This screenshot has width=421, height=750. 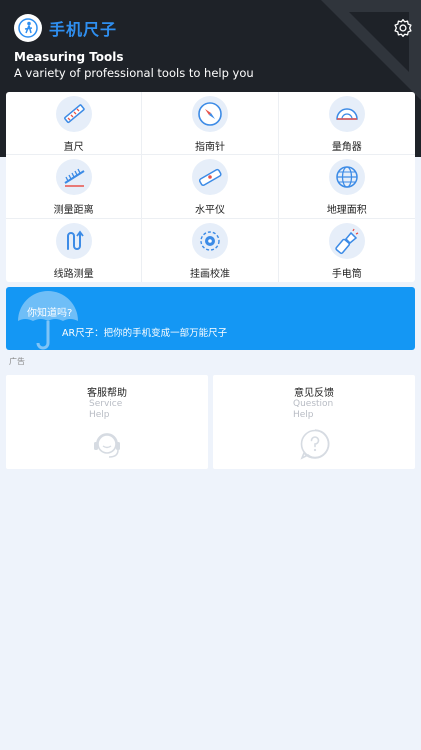 I want to click on ruler-triangle-decoration, so click(x=371, y=50).